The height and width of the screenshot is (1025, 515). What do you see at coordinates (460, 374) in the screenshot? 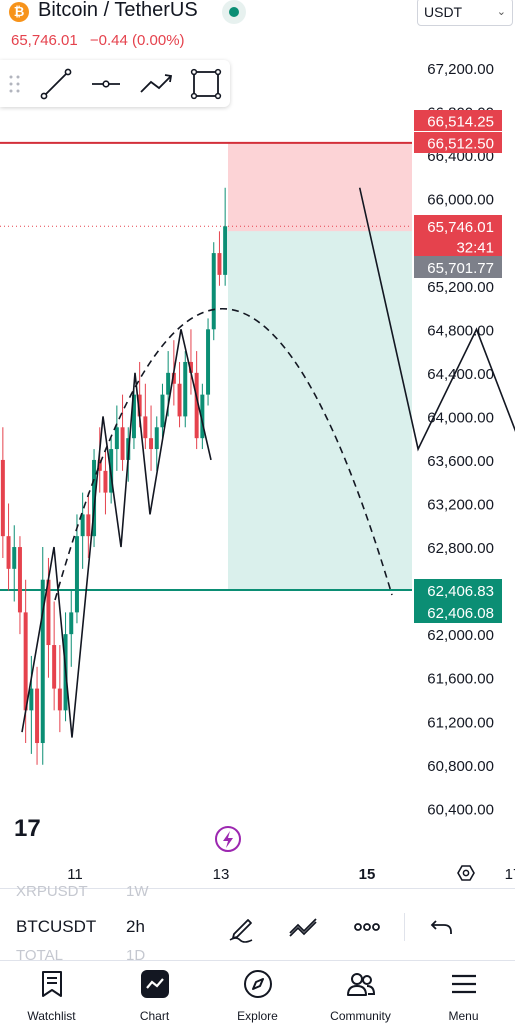
I see `price-axis-tick: 64,400.00` at bounding box center [460, 374].